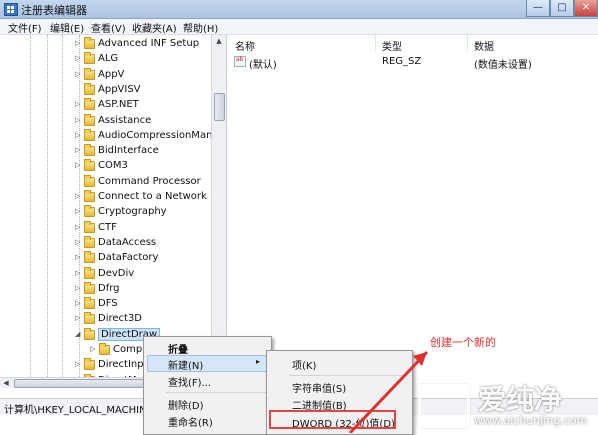  I want to click on tree-item-label: BidInterface, so click(128, 151).